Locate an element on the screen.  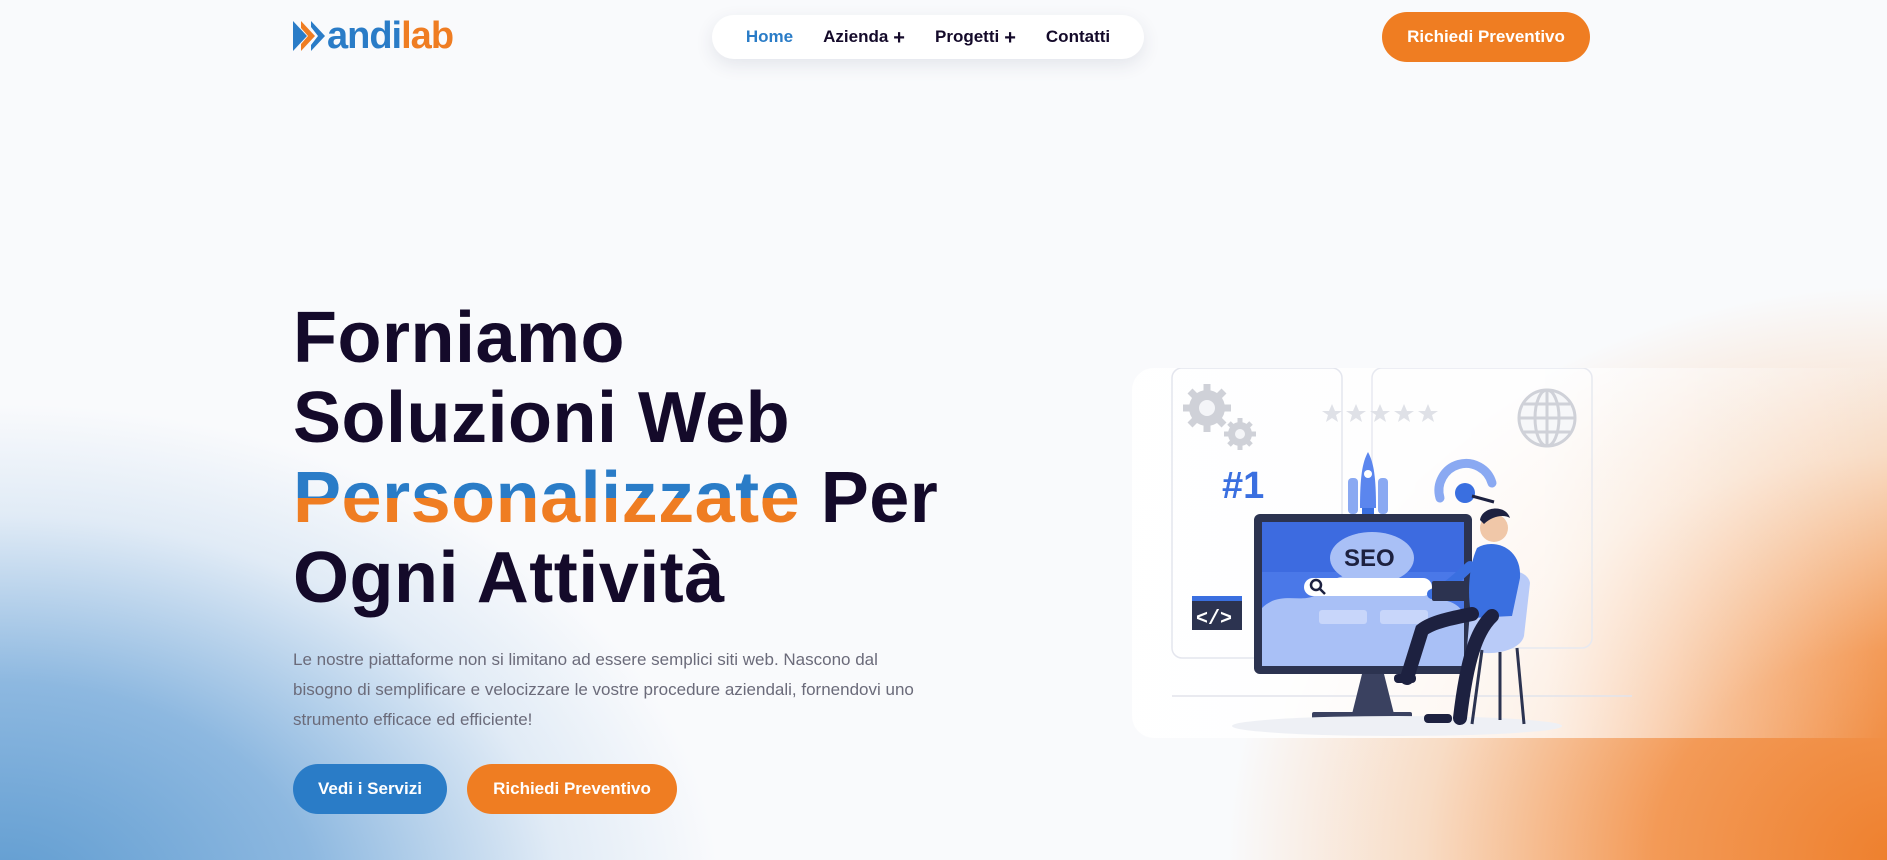
nav-contatti: Contatti is located at coordinates (1078, 37).